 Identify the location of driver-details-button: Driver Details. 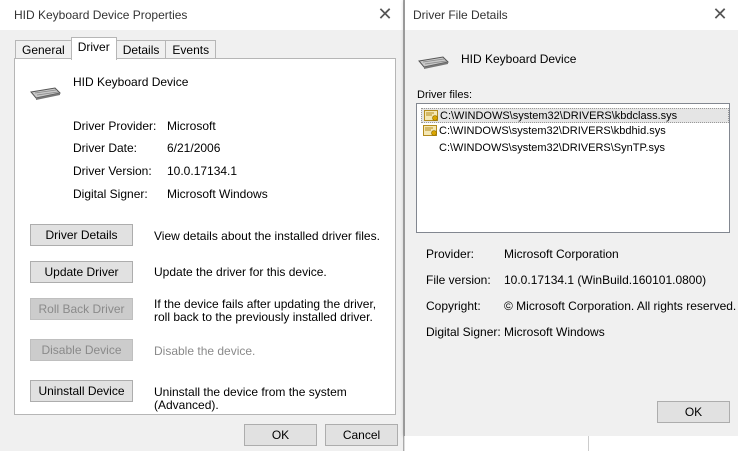
(81, 235).